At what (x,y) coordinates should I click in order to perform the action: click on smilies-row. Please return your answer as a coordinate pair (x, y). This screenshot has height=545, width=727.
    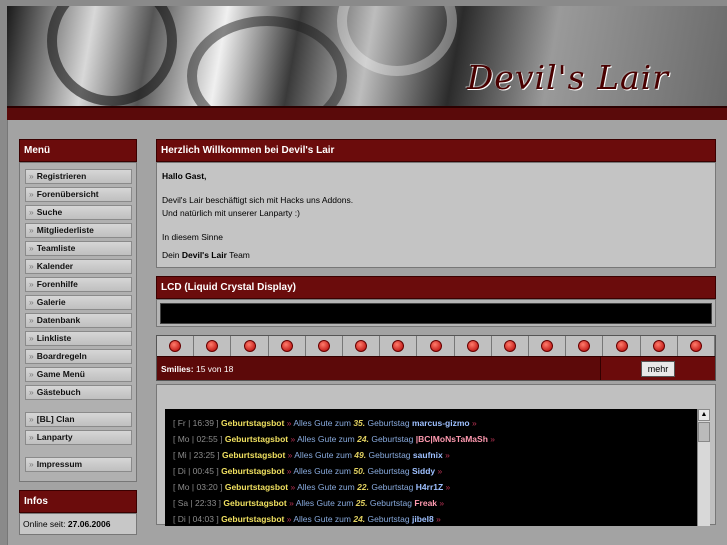
    Looking at the image, I should click on (436, 346).